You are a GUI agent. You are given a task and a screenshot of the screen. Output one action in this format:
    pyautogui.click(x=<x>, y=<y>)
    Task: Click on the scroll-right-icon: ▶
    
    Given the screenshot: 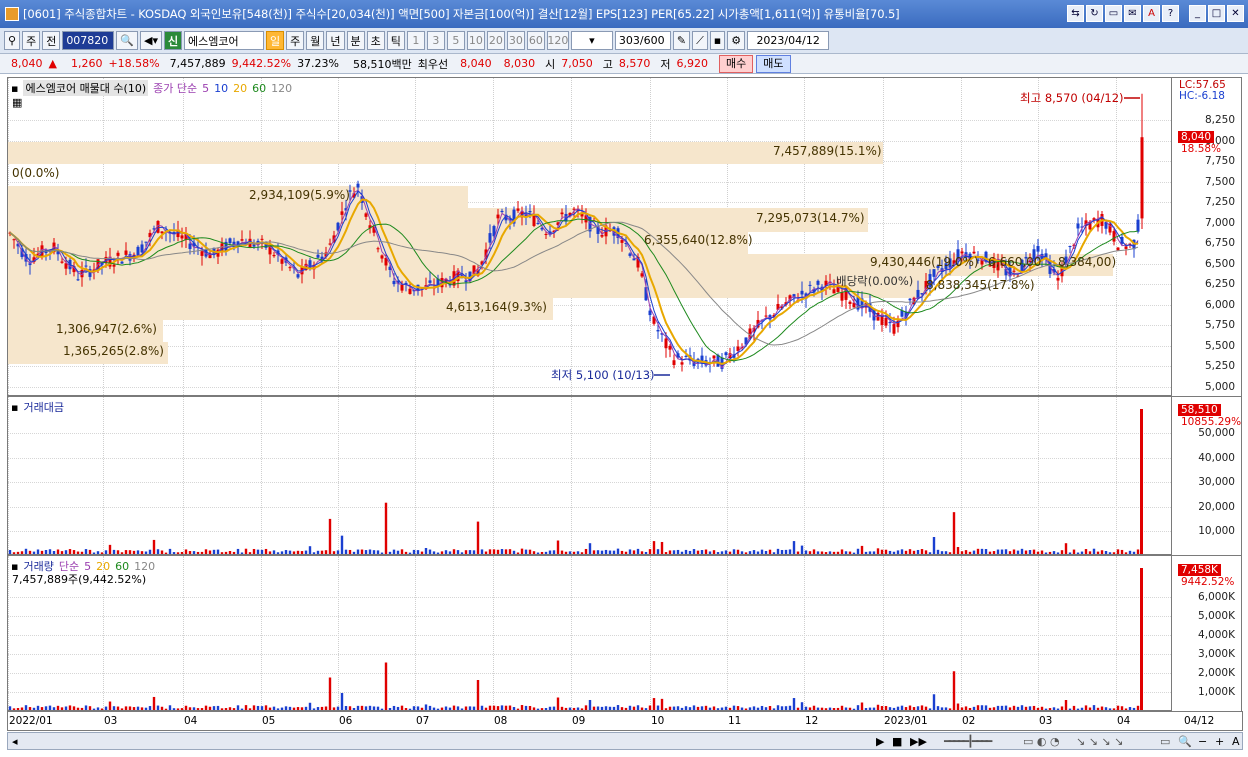 What is the action you would take?
    pyautogui.click(x=880, y=741)
    